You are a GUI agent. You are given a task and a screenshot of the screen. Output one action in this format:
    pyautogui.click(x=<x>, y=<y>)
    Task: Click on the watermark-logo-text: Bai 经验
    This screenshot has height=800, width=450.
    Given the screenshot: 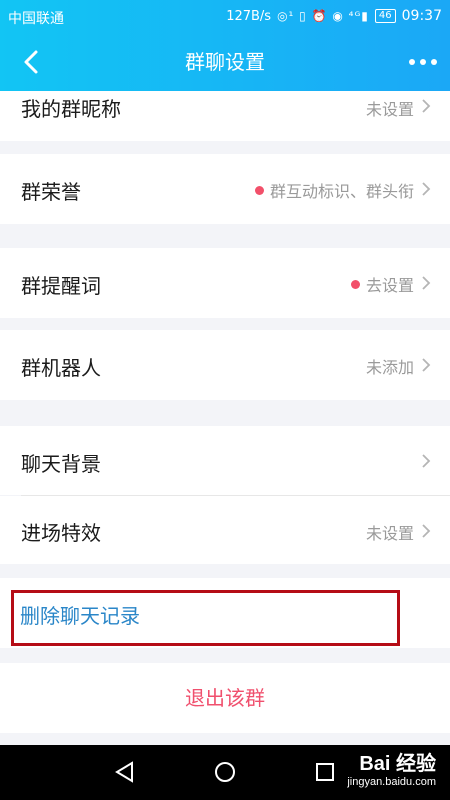 What is the action you would take?
    pyautogui.click(x=397, y=764)
    